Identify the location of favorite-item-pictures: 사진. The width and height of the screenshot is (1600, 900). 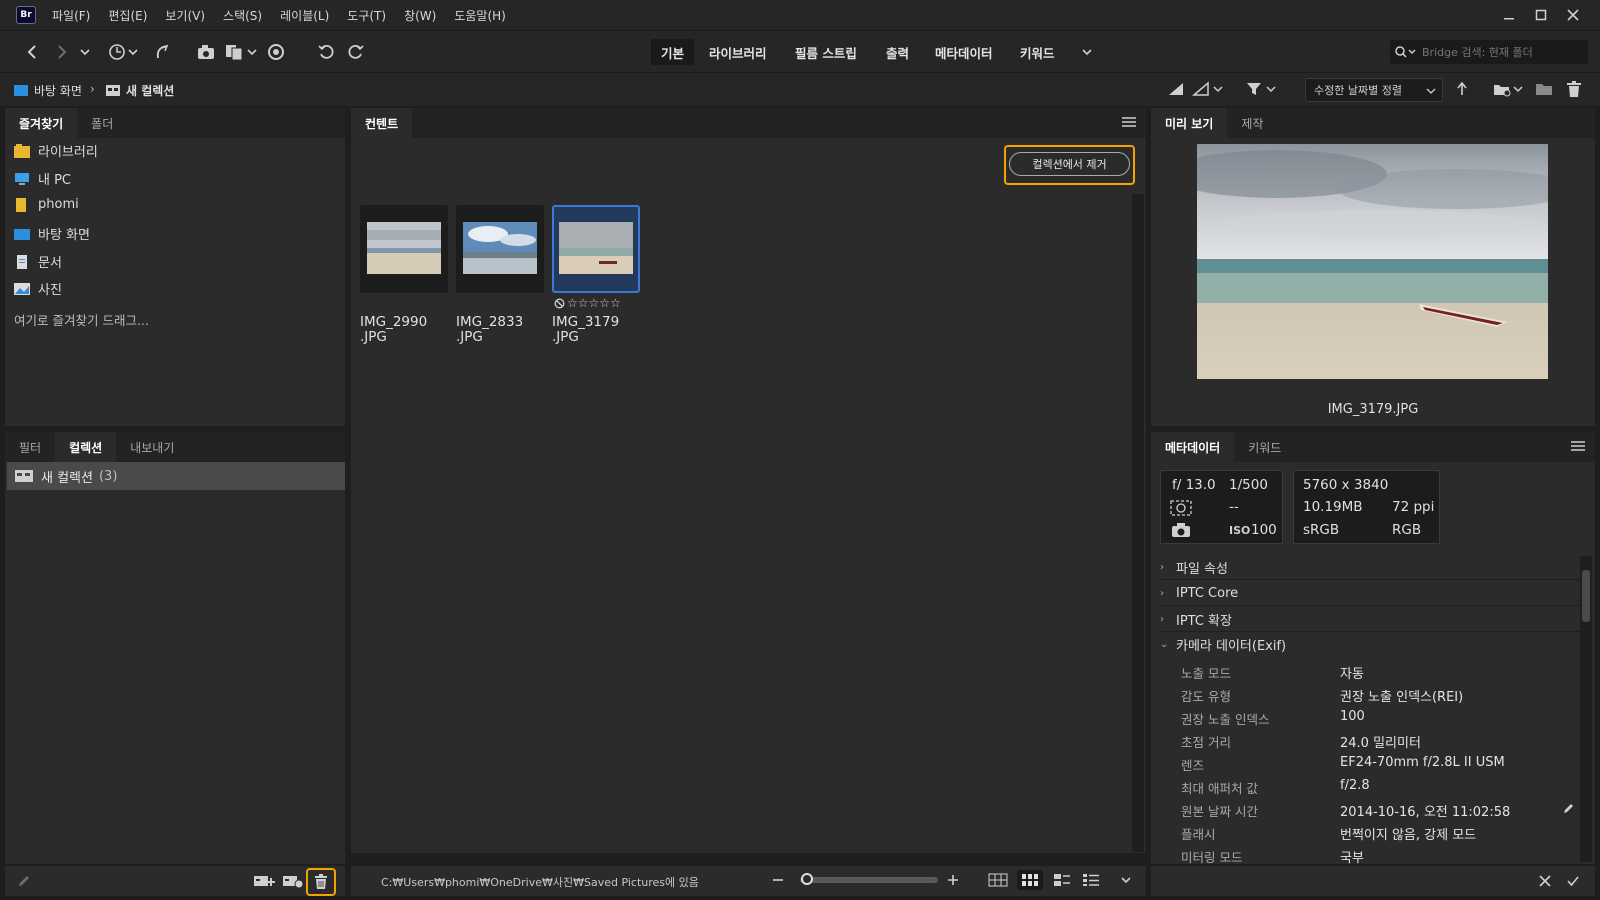
(38, 288).